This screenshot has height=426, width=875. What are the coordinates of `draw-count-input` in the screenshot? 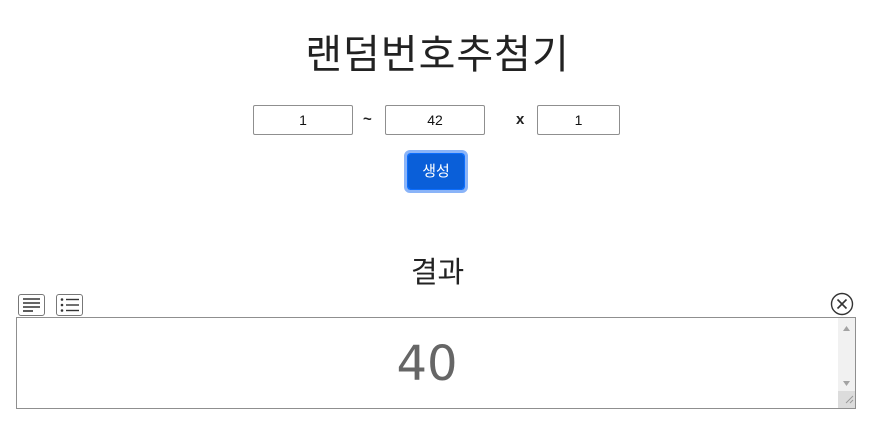 It's located at (578, 120).